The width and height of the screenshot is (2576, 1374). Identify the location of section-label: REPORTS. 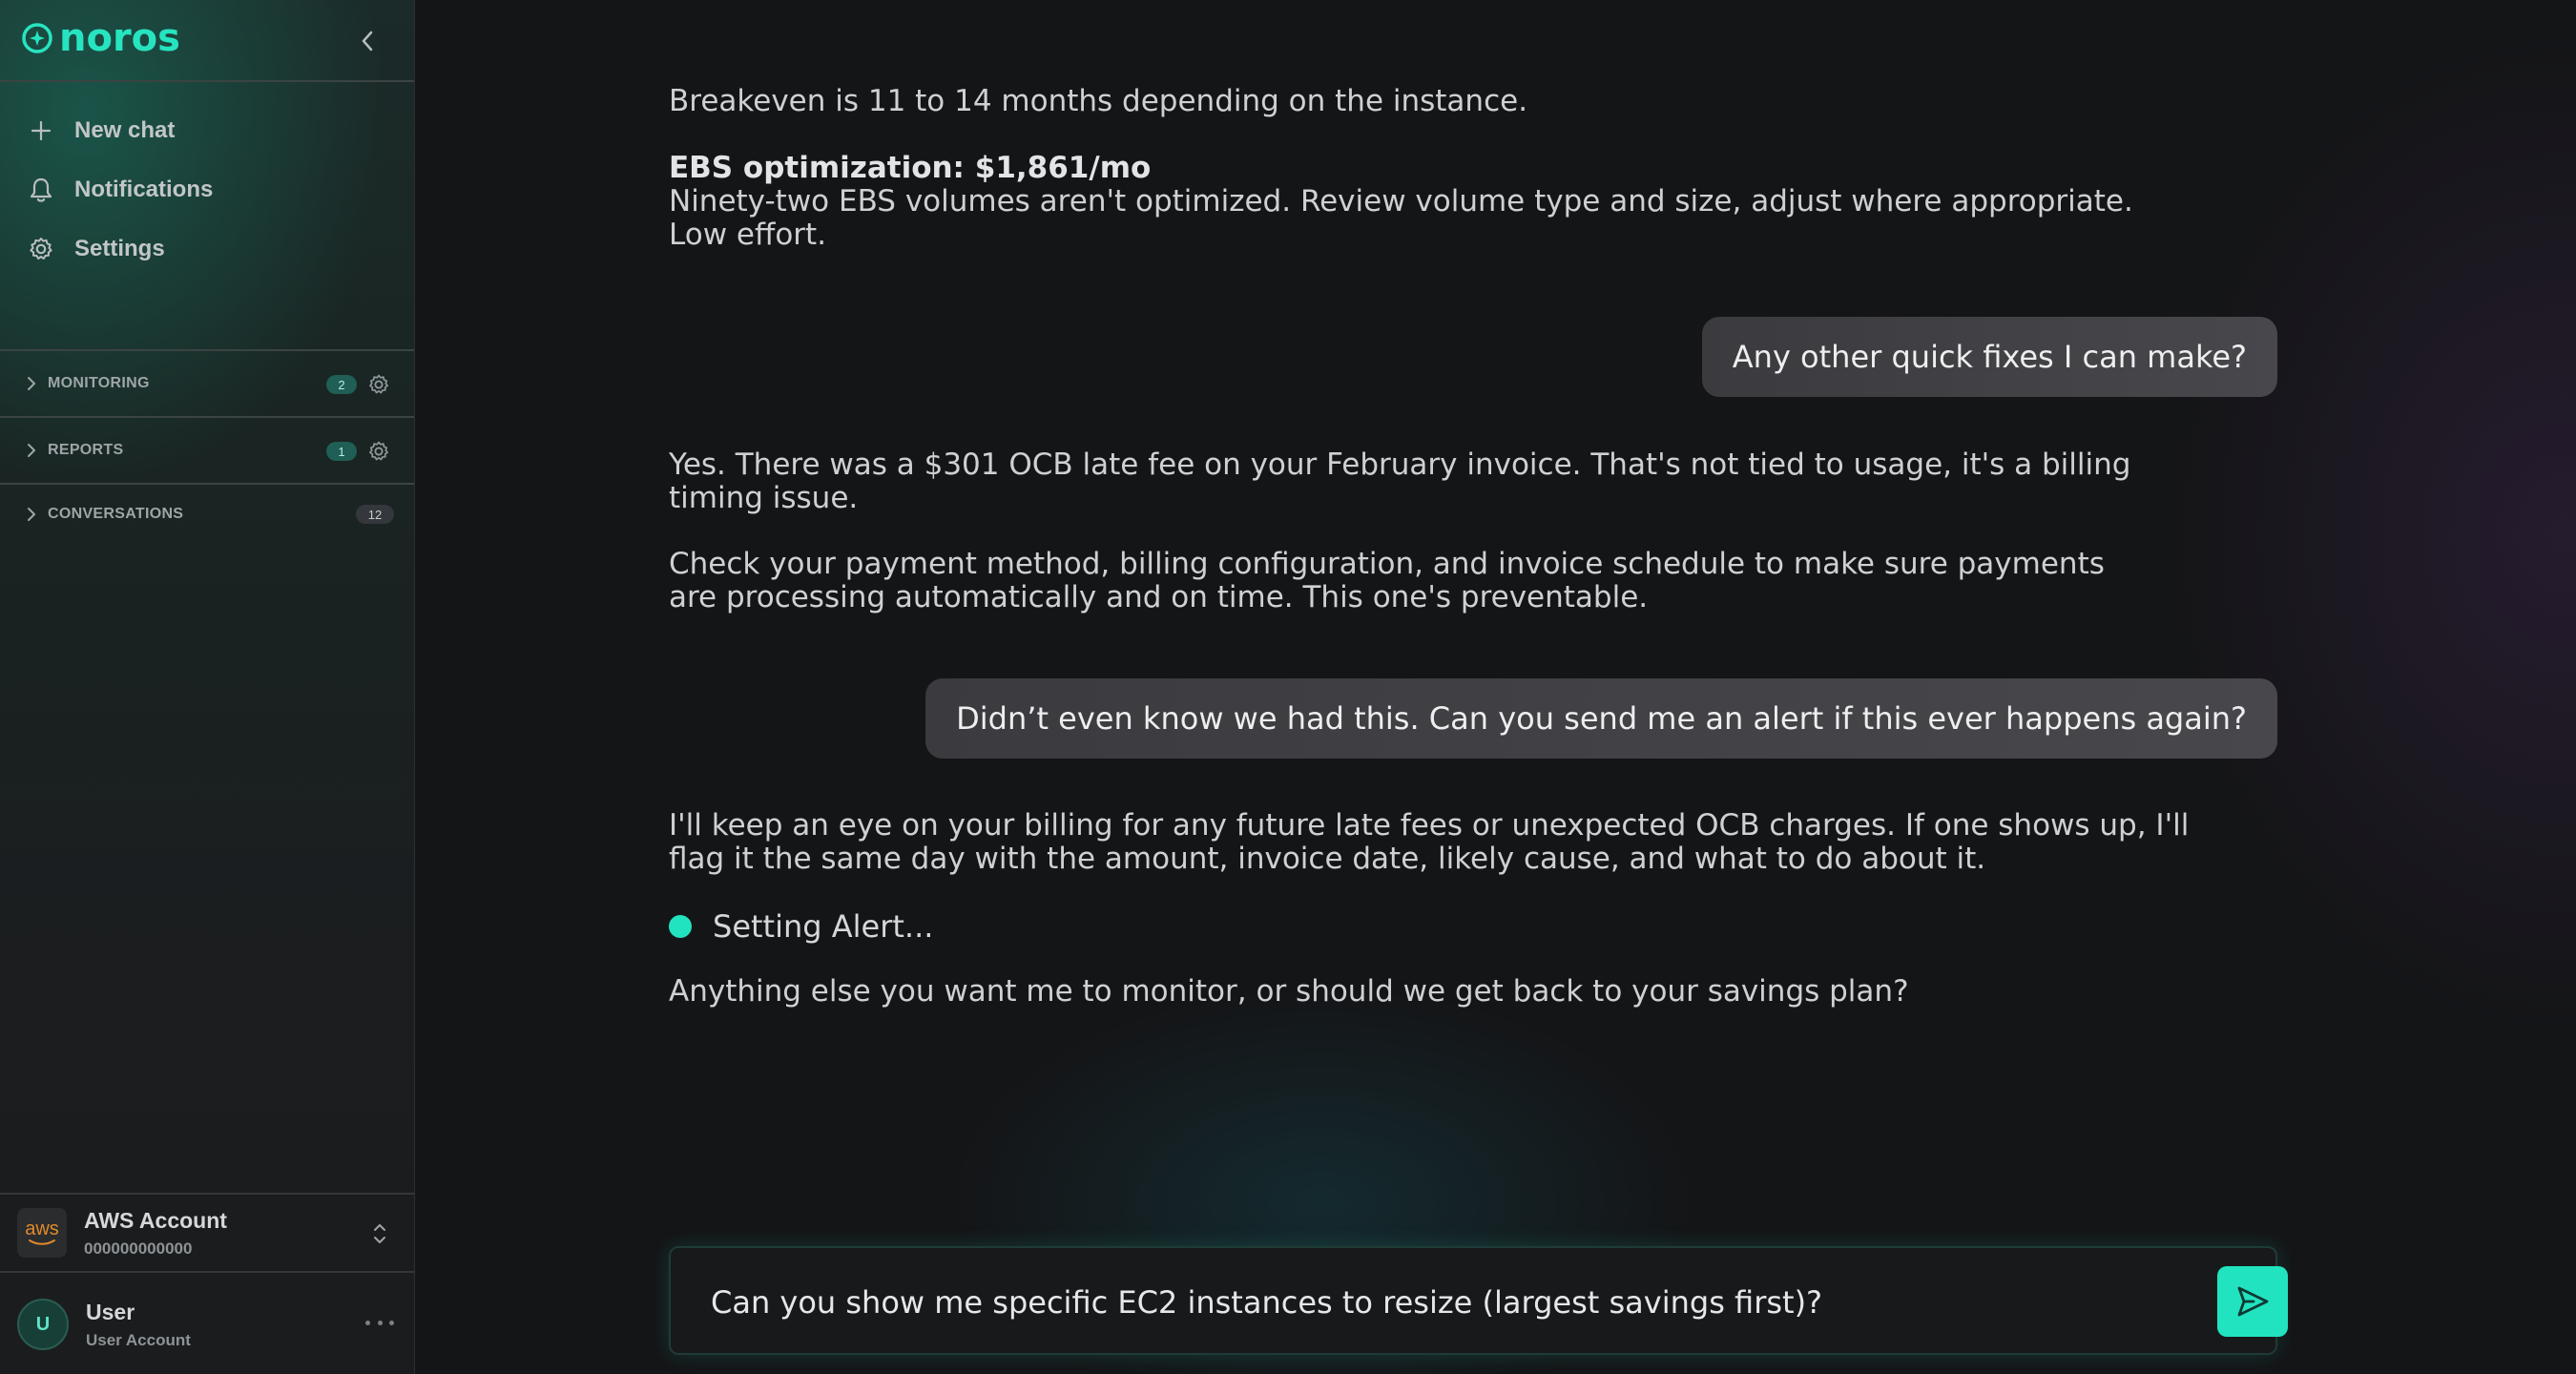
(86, 450).